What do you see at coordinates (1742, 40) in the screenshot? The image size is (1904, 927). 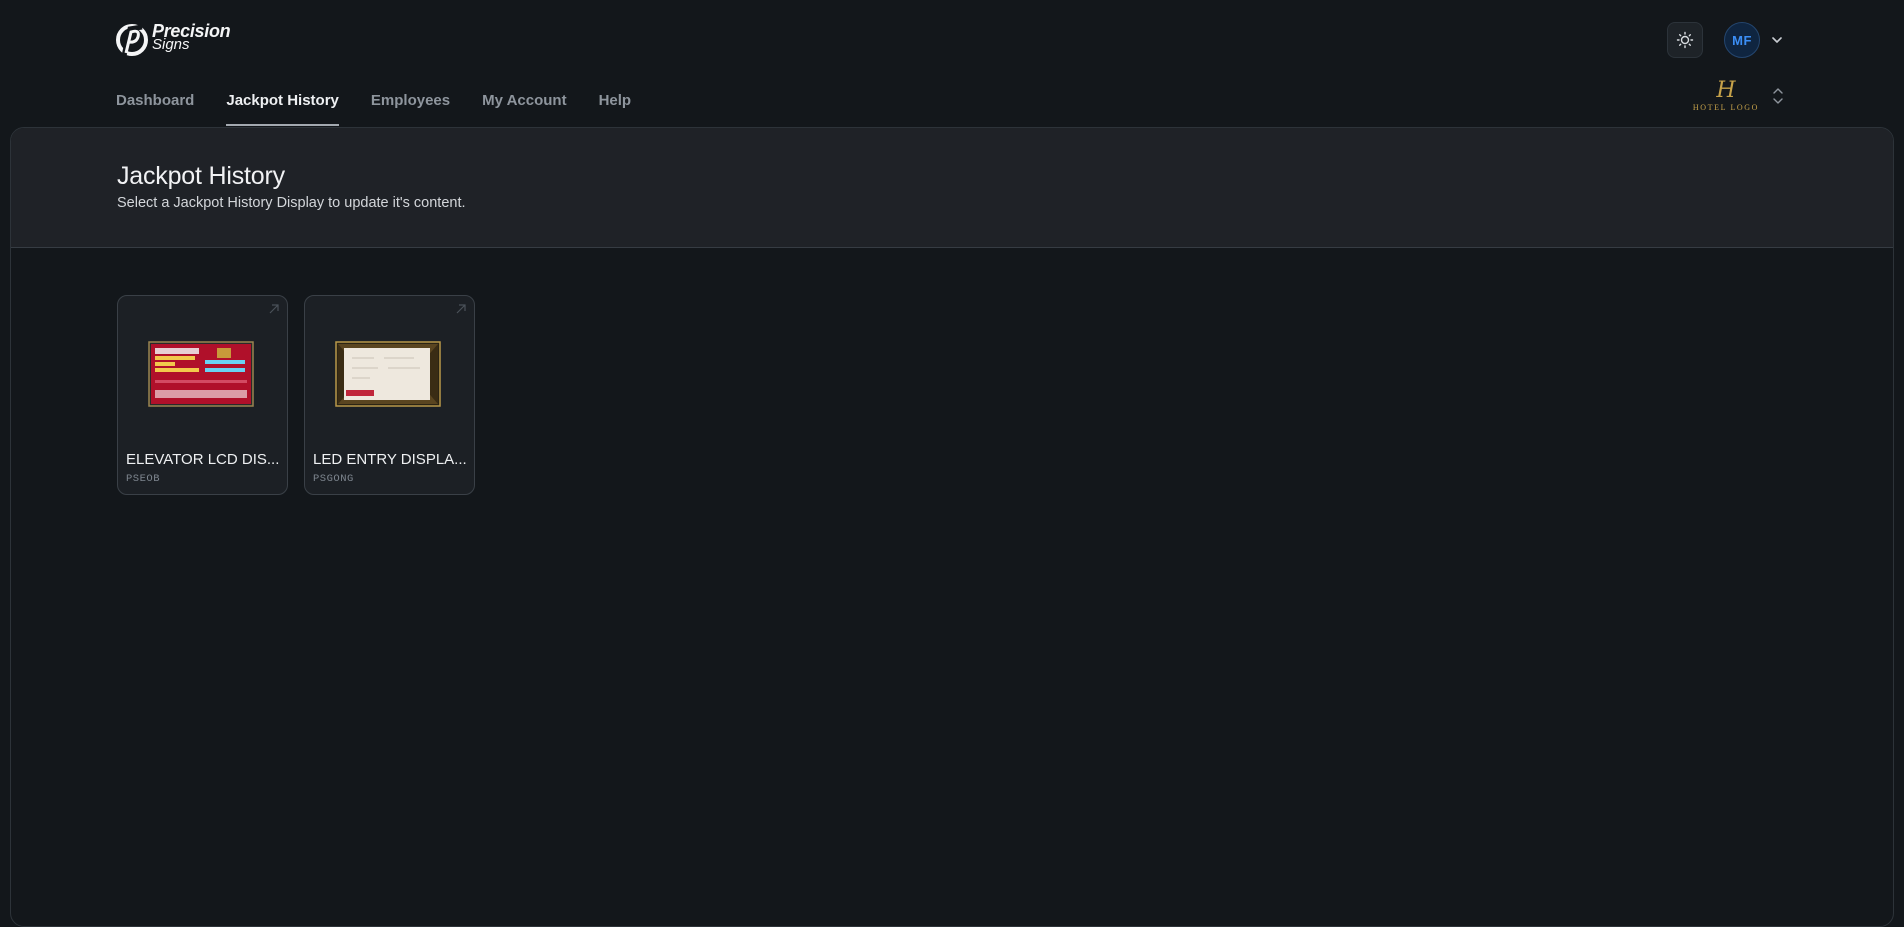 I see `user-avatar: MF` at bounding box center [1742, 40].